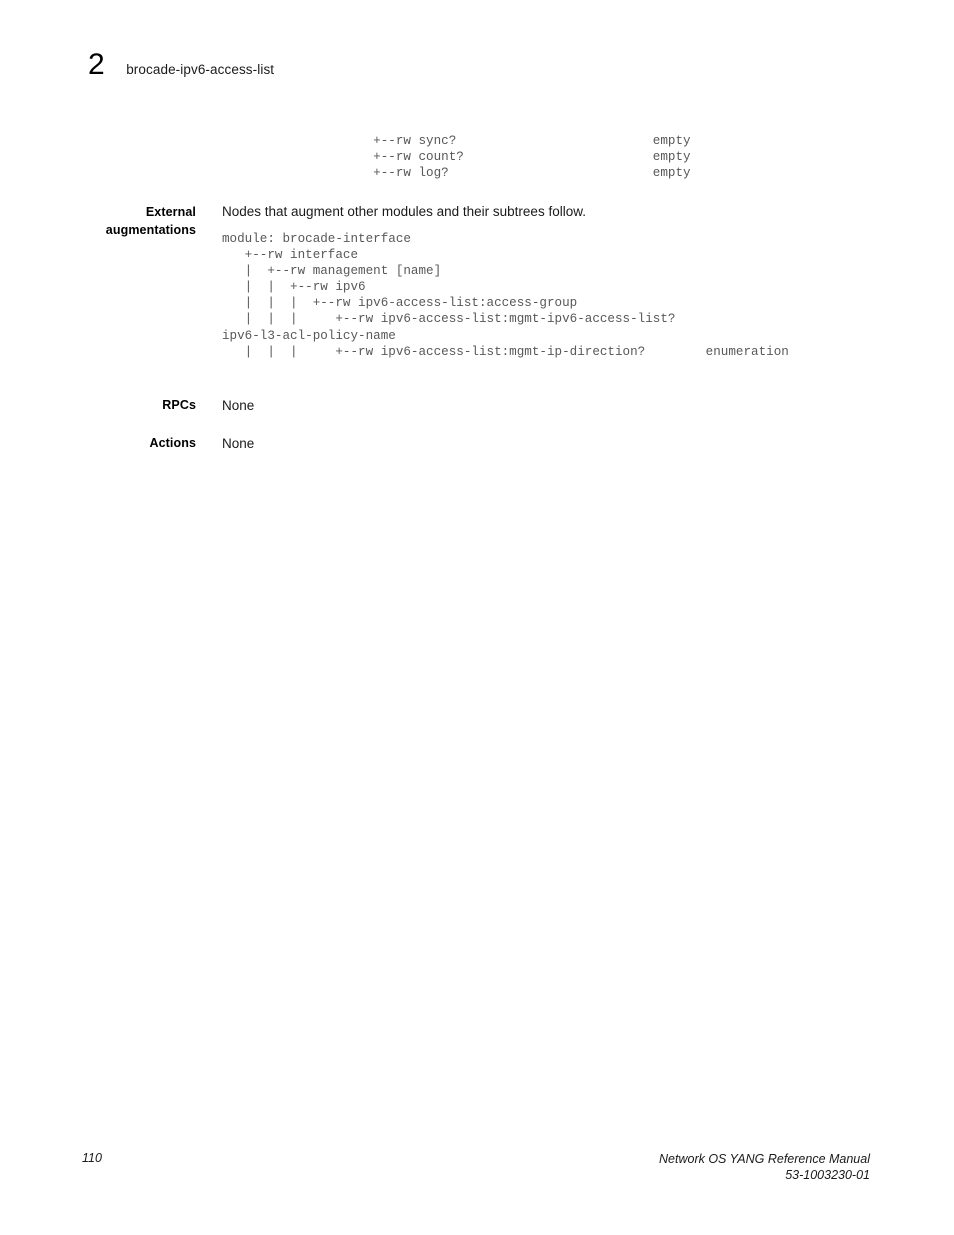  What do you see at coordinates (150, 230) in the screenshot?
I see `label-line-2: augmentations` at bounding box center [150, 230].